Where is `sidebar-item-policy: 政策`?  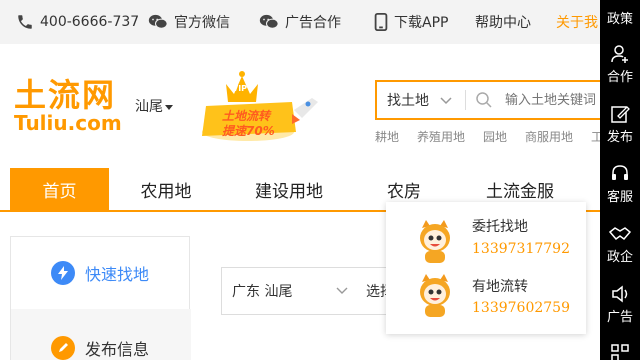
sidebar-item-policy: 政策 is located at coordinates (620, 17).